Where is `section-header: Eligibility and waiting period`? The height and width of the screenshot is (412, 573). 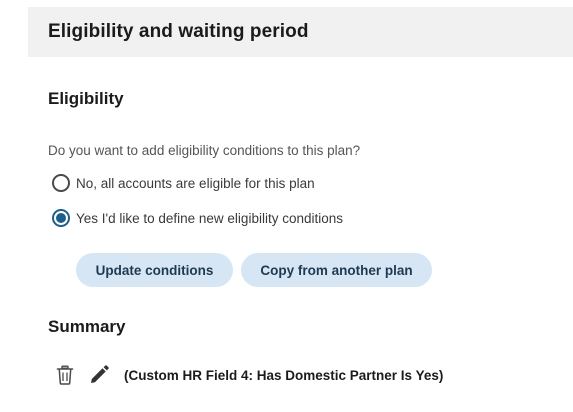
section-header: Eligibility and waiting period is located at coordinates (300, 32).